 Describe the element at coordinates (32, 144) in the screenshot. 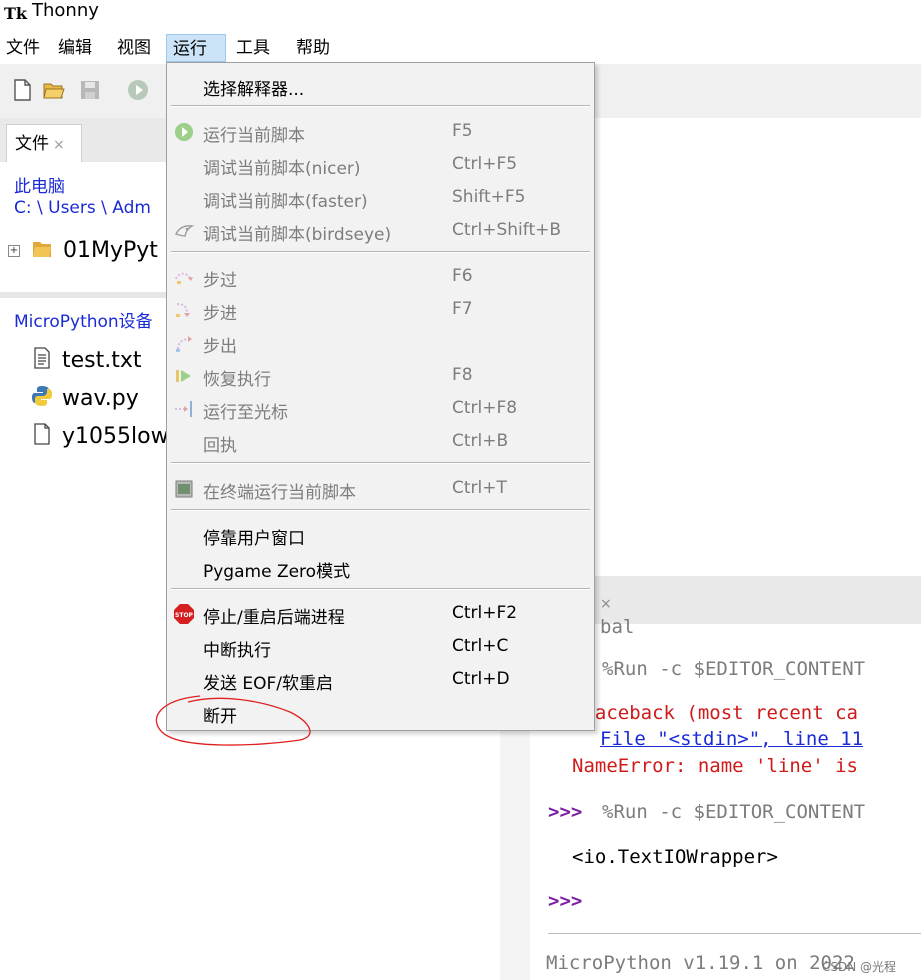

I see `tab-files-label: 文件` at that location.